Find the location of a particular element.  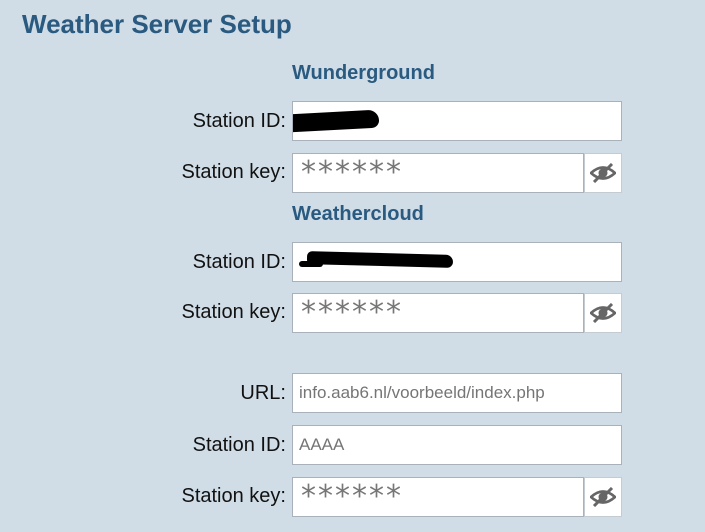

wunderground-station-id-label: Station ID: is located at coordinates (239, 121).